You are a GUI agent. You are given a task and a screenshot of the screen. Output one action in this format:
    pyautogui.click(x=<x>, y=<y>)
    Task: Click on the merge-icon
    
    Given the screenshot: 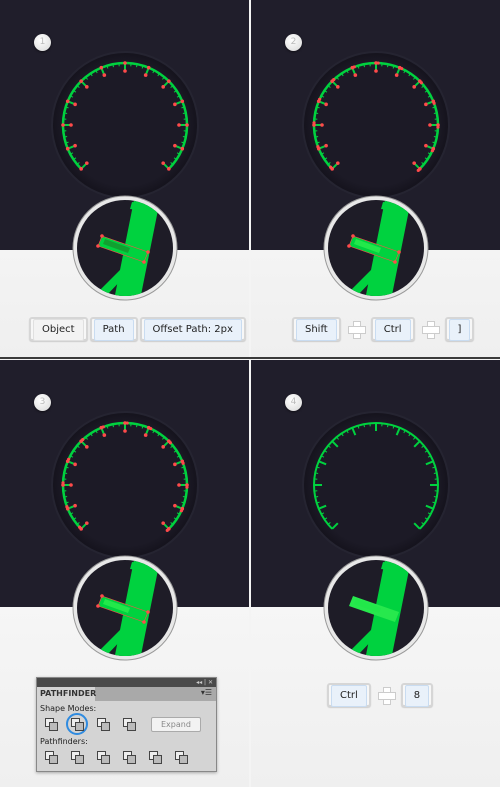 What is the action you would take?
    pyautogui.click(x=103, y=757)
    